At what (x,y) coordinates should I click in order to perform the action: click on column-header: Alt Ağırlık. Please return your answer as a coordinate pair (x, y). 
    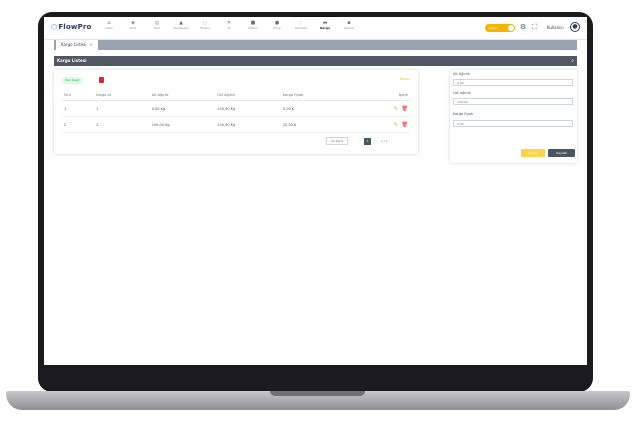
    Looking at the image, I should click on (182, 95).